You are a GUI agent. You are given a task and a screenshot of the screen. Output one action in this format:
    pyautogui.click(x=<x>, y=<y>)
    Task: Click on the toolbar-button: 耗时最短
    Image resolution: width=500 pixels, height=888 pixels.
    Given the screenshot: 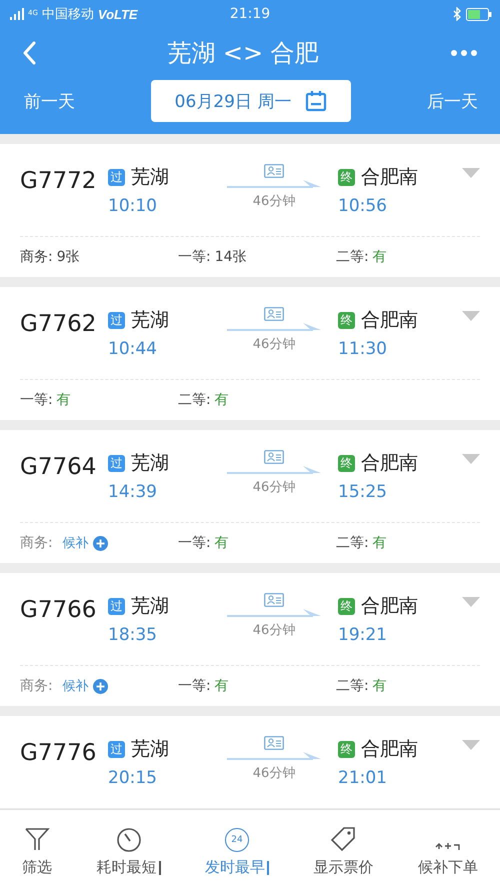 What is the action you would take?
    pyautogui.click(x=128, y=849)
    